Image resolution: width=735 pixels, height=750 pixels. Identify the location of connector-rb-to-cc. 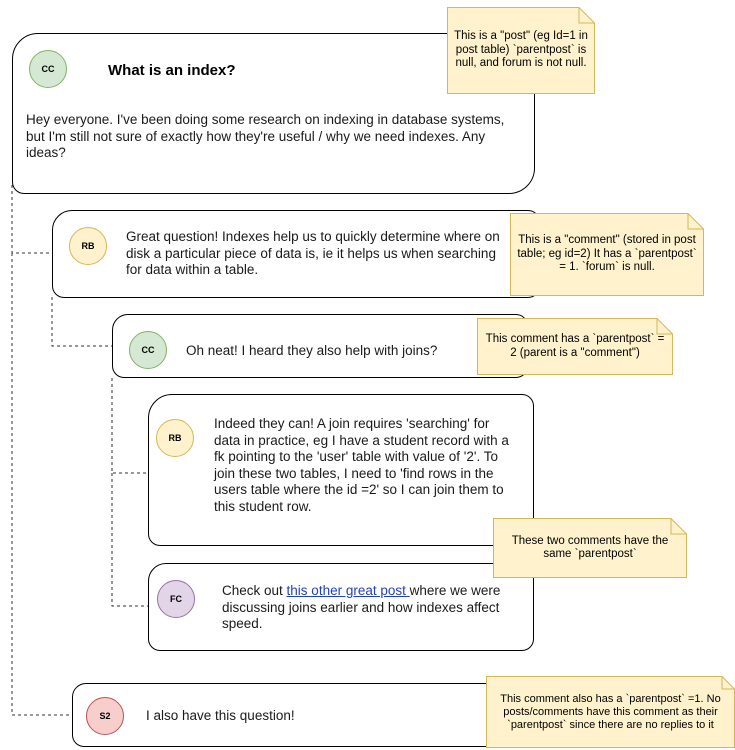
(81, 322).